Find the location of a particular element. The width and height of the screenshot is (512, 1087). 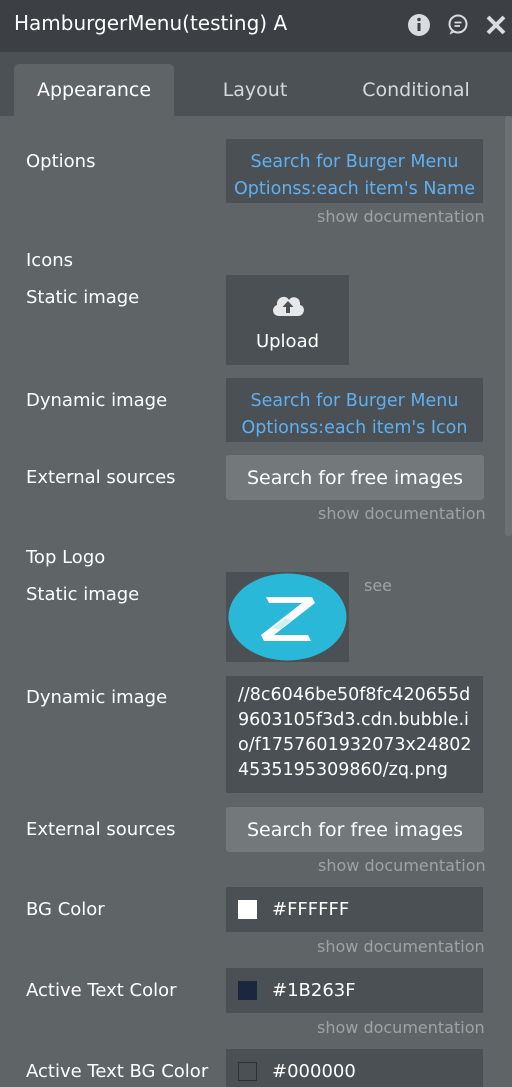

active-text-color-doc-link: show documentation is located at coordinates (401, 1027).